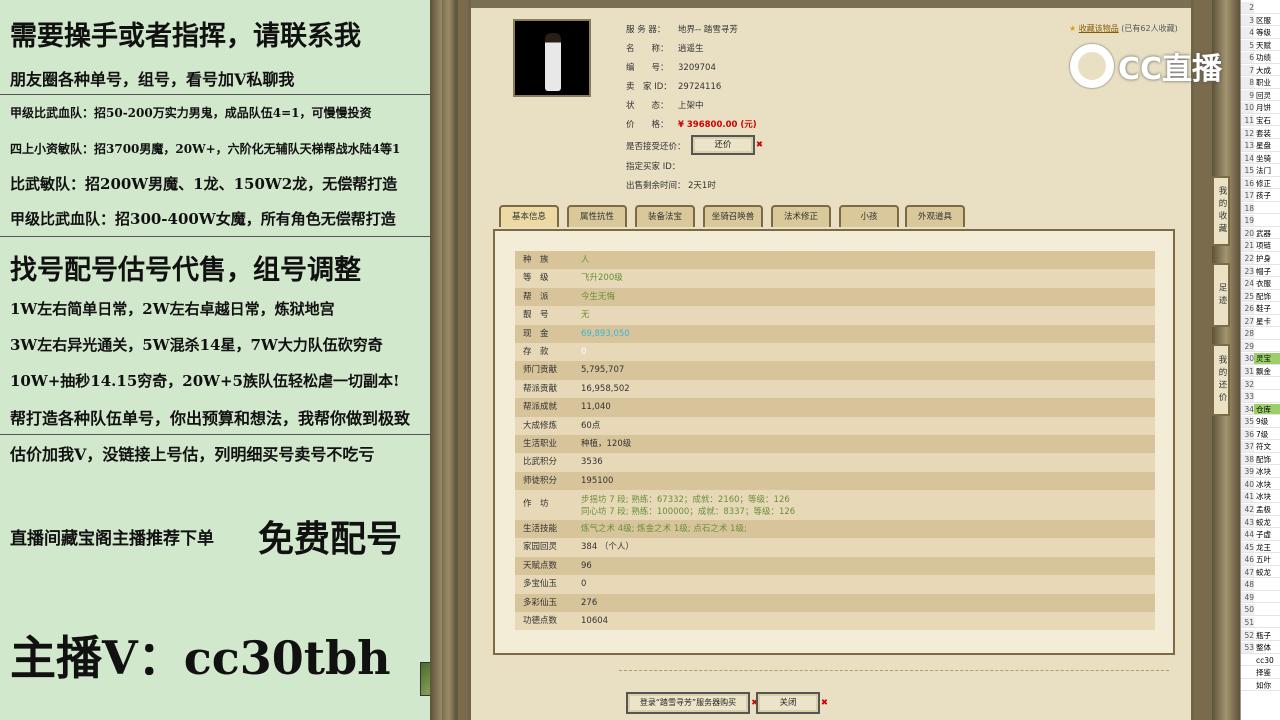  Describe the element at coordinates (1221, 211) in the screenshot. I see `side-button-favorites: 我的收藏` at that location.